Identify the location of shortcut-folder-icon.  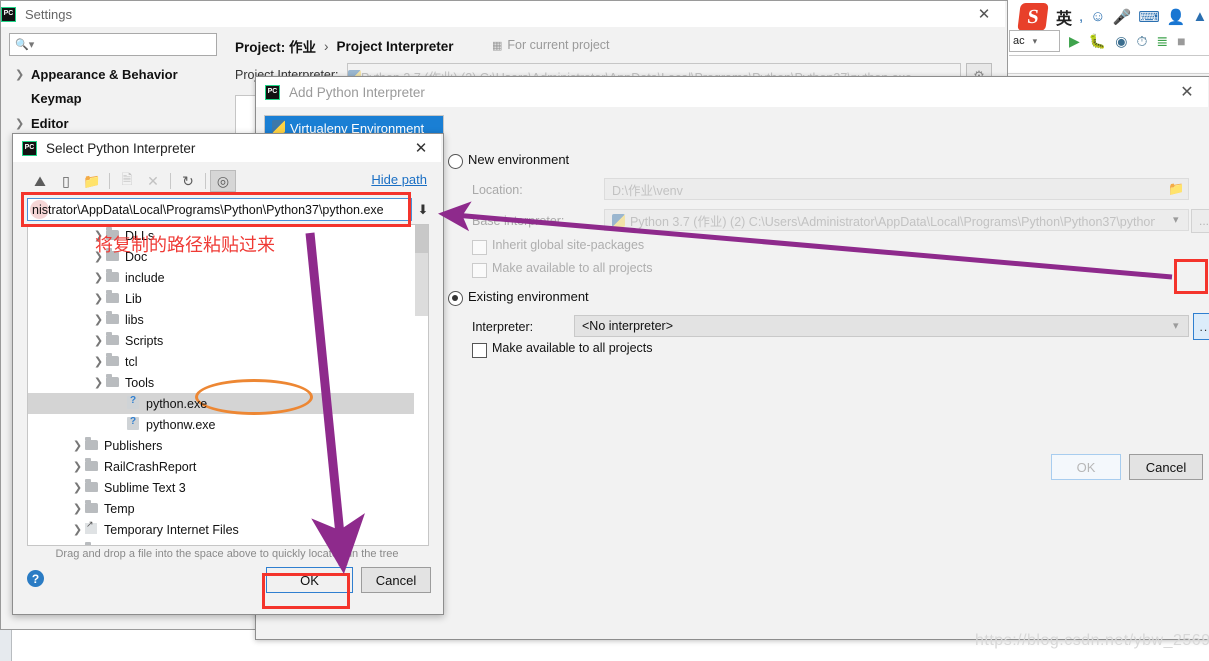
(92, 528).